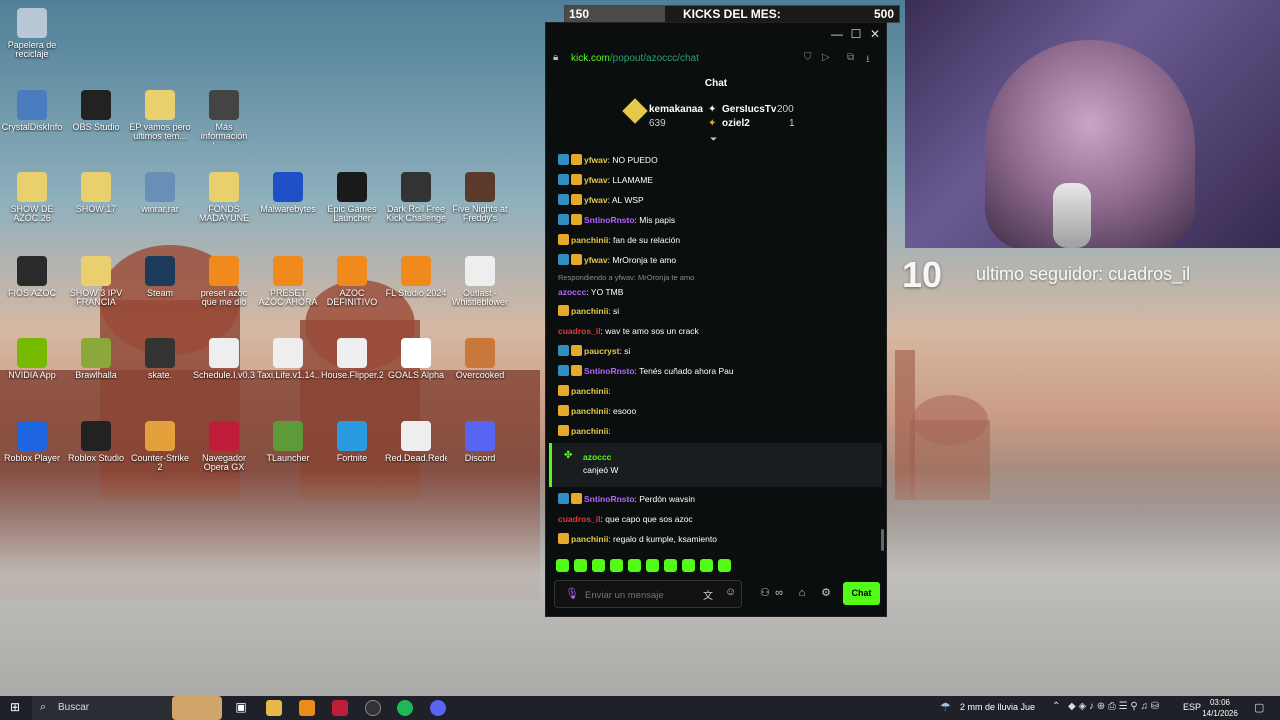 The image size is (1280, 720). I want to click on desktop-icon: Roblox Studio, so click(96, 442).